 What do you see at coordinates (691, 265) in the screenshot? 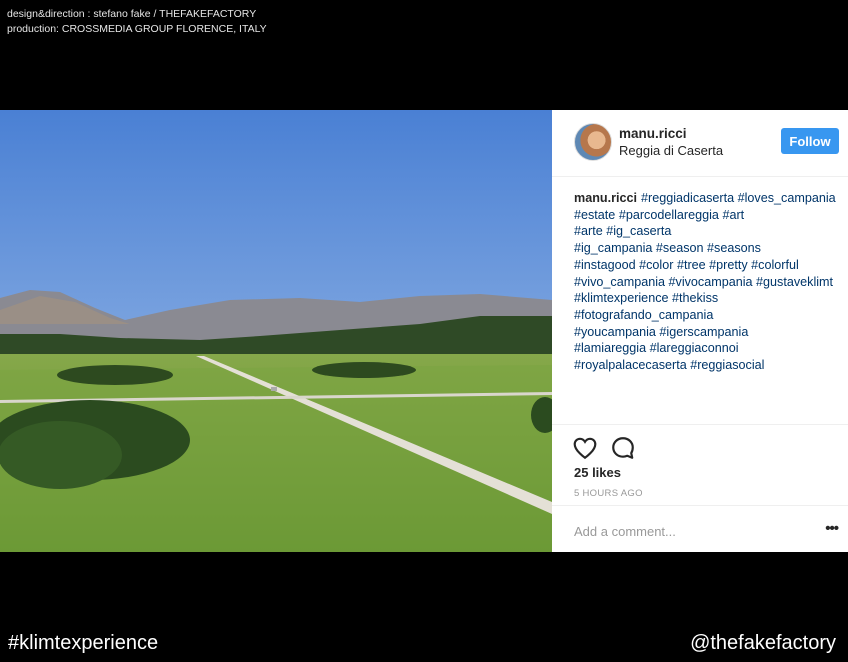
I see `hashtag-link: #tree` at bounding box center [691, 265].